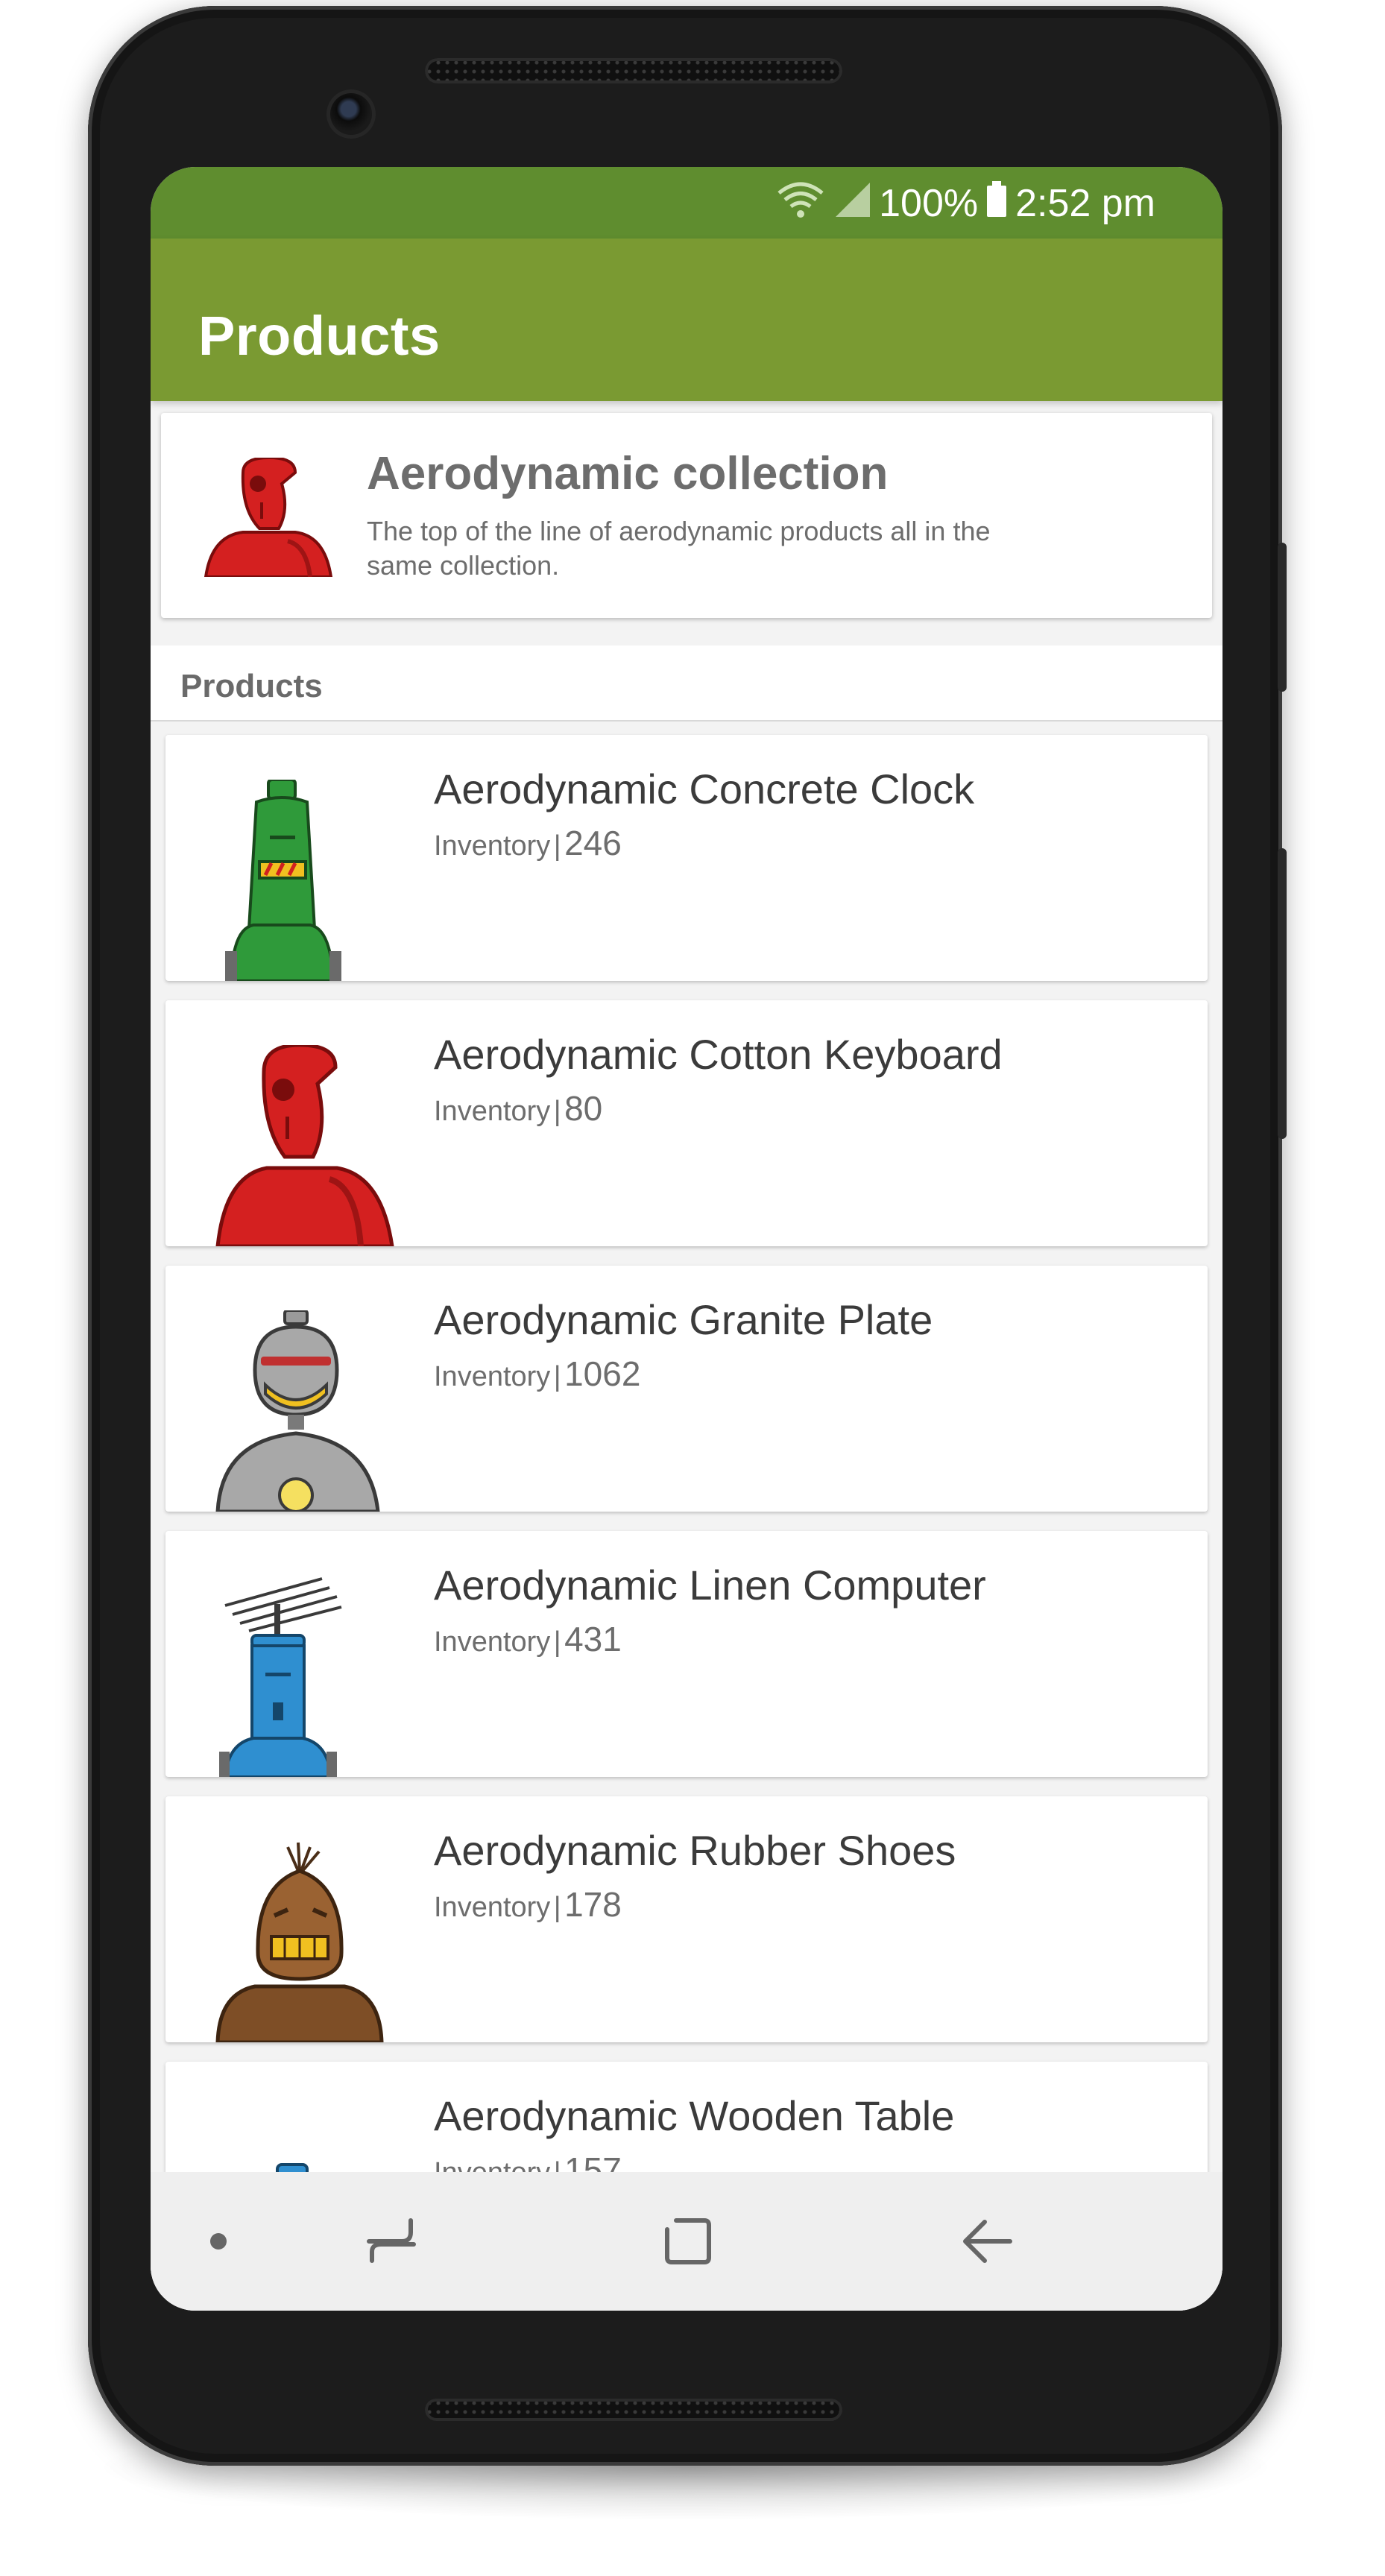 The height and width of the screenshot is (2576, 1385). What do you see at coordinates (319, 336) in the screenshot?
I see `page-title: Products` at bounding box center [319, 336].